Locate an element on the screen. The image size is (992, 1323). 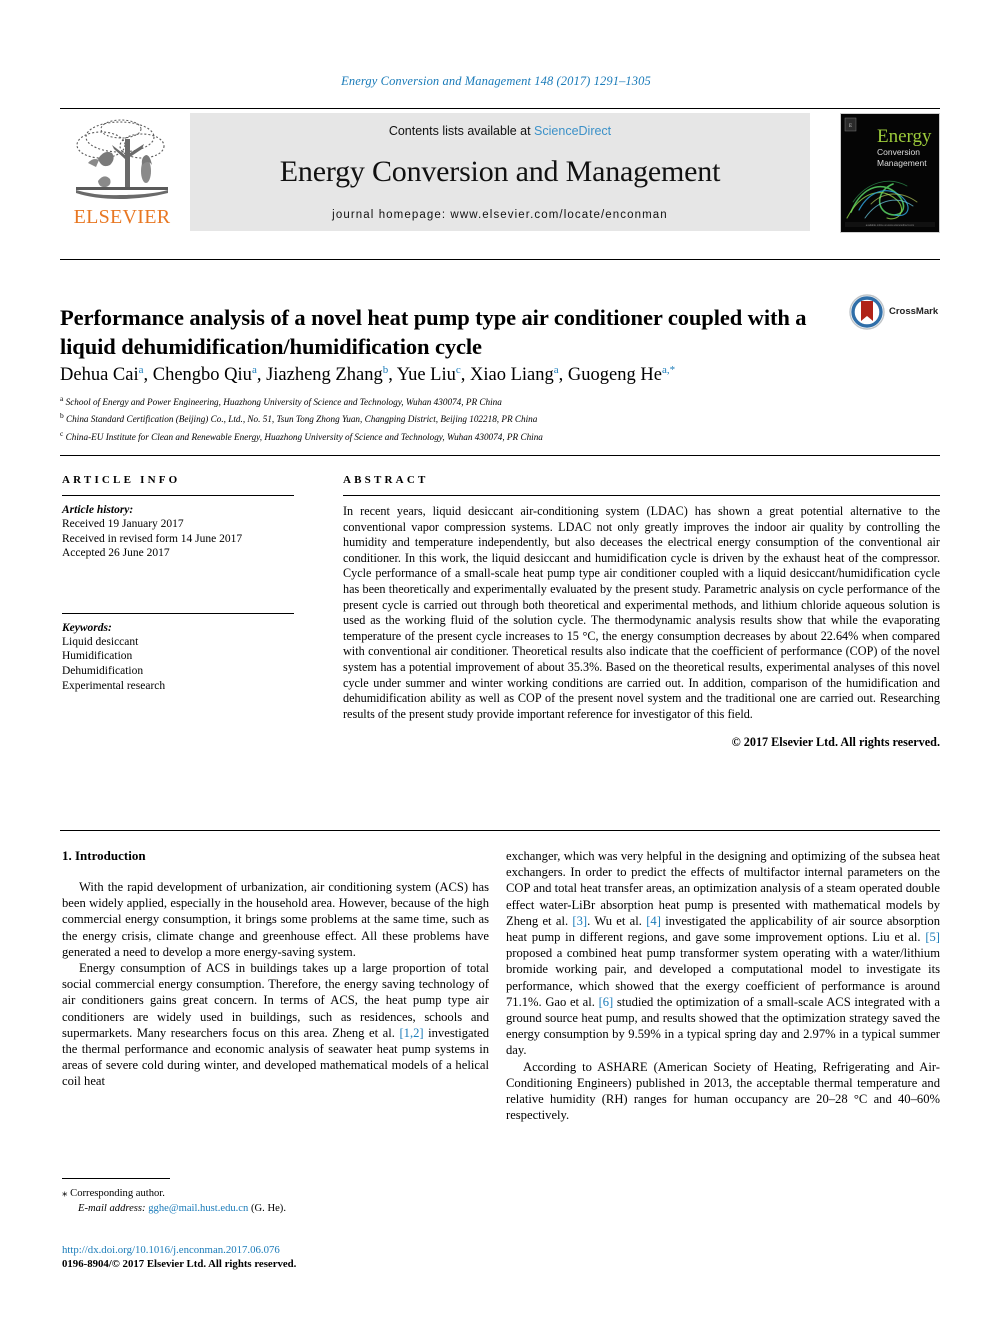
author-item: Jiazheng Zhangb is located at coordinates (327, 375).